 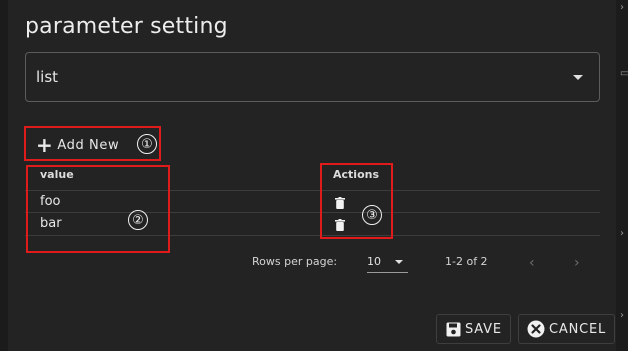 What do you see at coordinates (138, 220) in the screenshot?
I see `annotation-number-2: ②` at bounding box center [138, 220].